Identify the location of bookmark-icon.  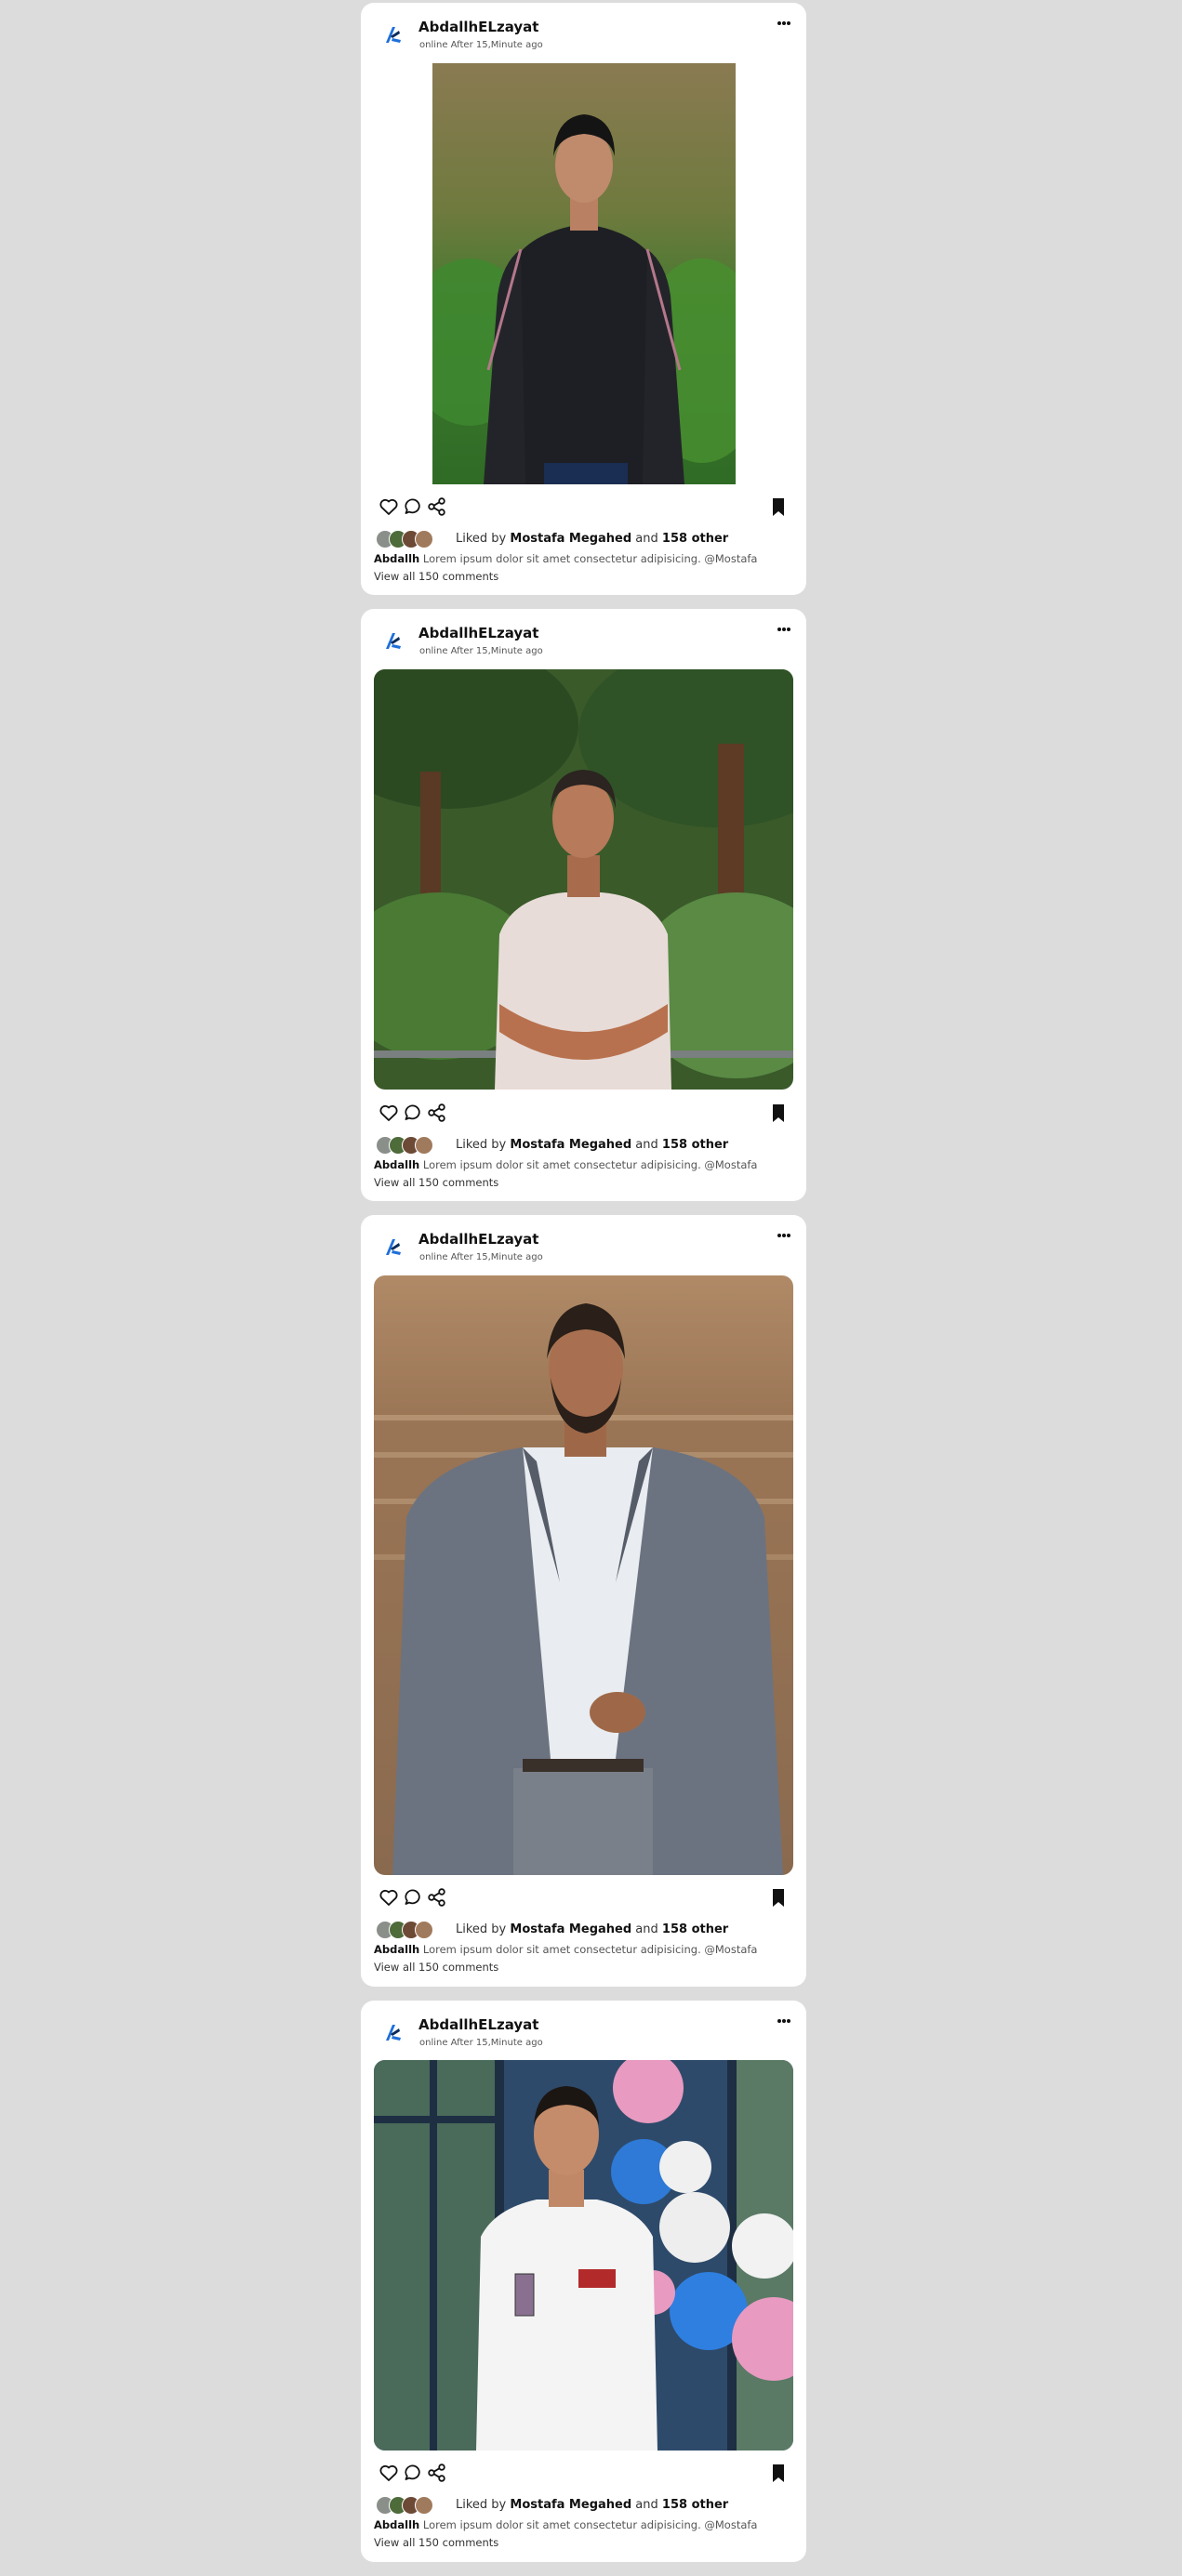
(778, 2473).